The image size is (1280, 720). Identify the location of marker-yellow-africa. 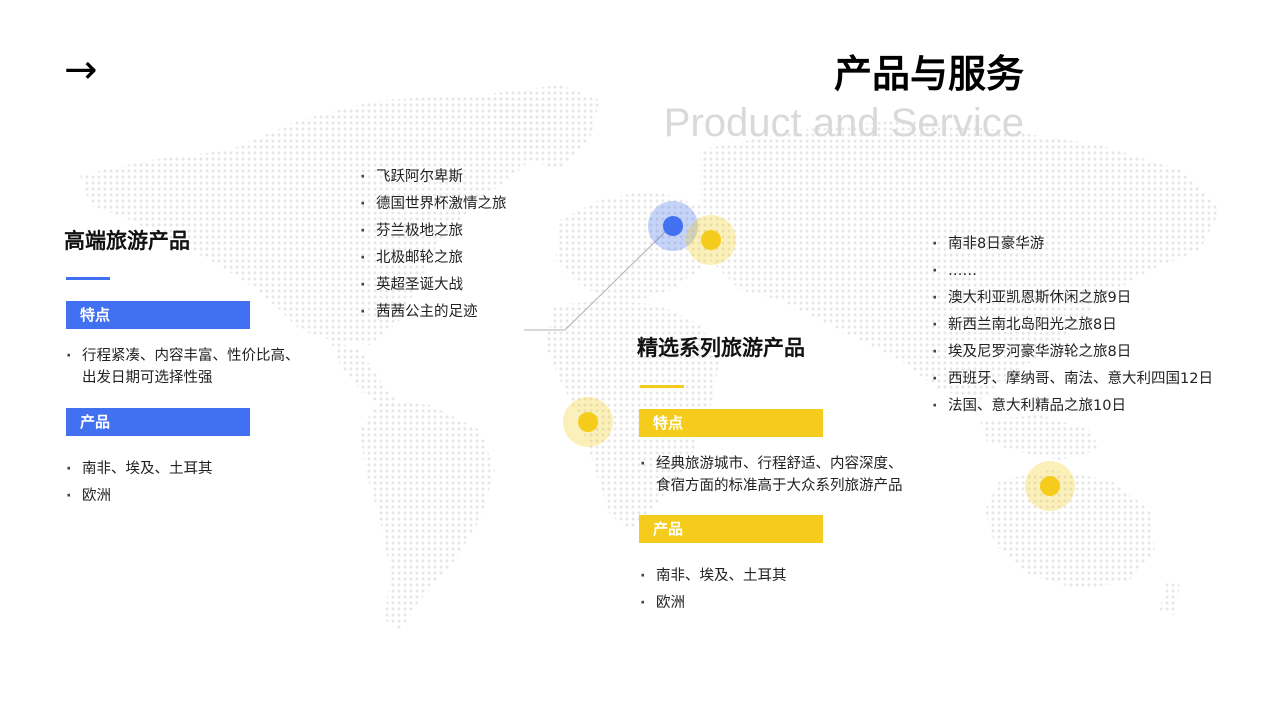
(588, 422).